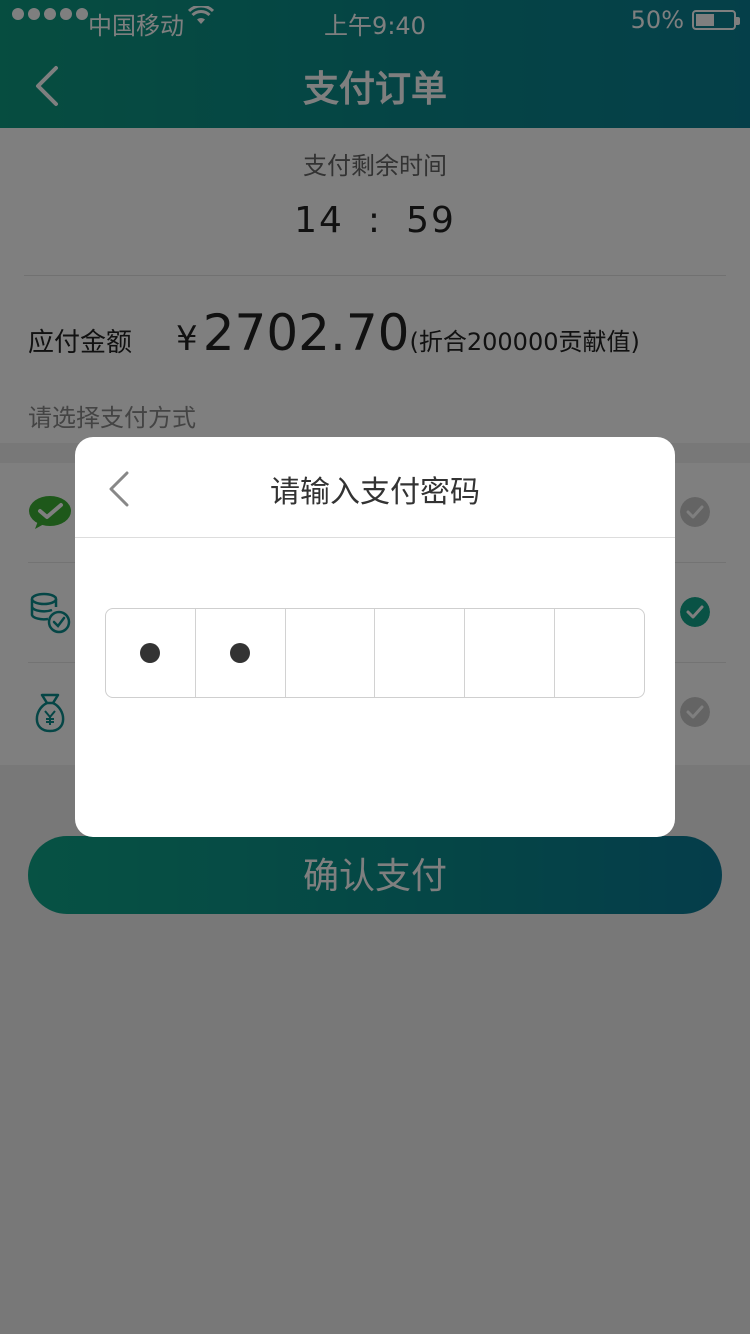 Image resolution: width=750 pixels, height=1334 pixels. I want to click on password-input, so click(375, 653).